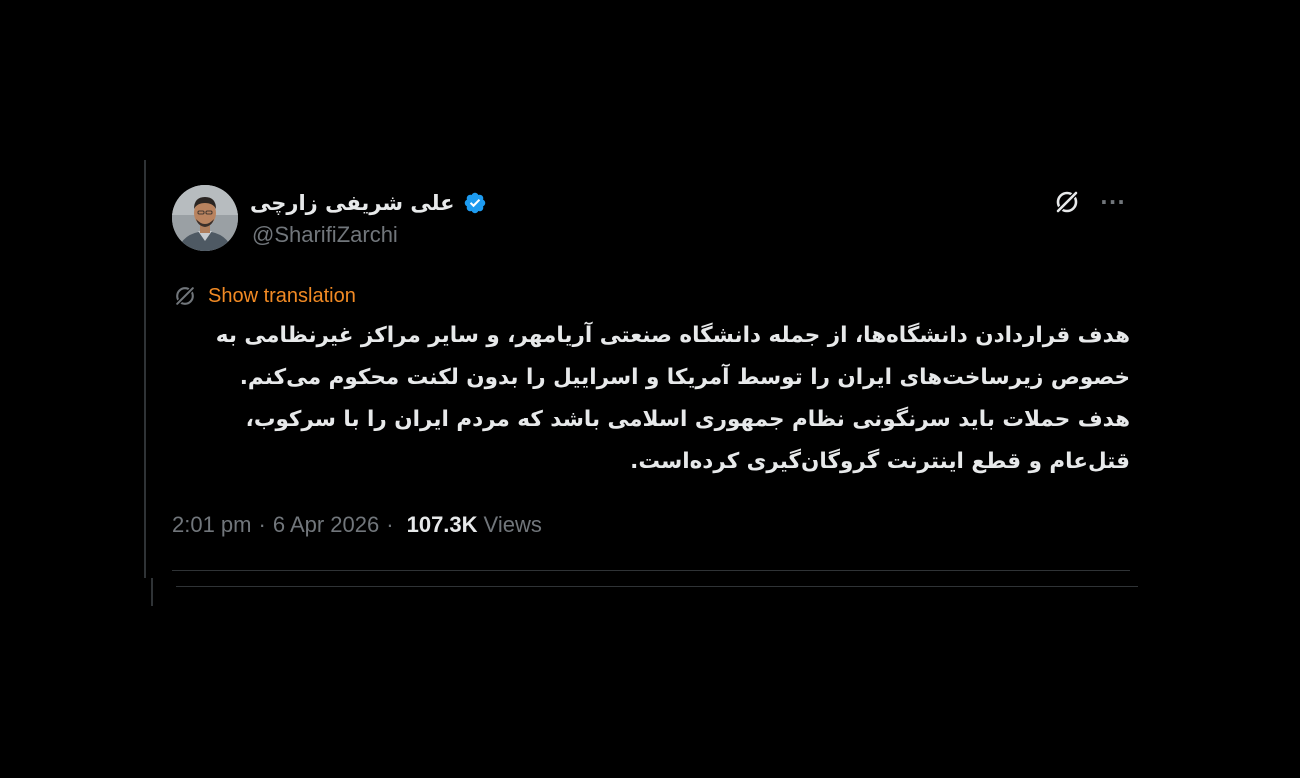  What do you see at coordinates (1067, 202) in the screenshot?
I see `grok-icon` at bounding box center [1067, 202].